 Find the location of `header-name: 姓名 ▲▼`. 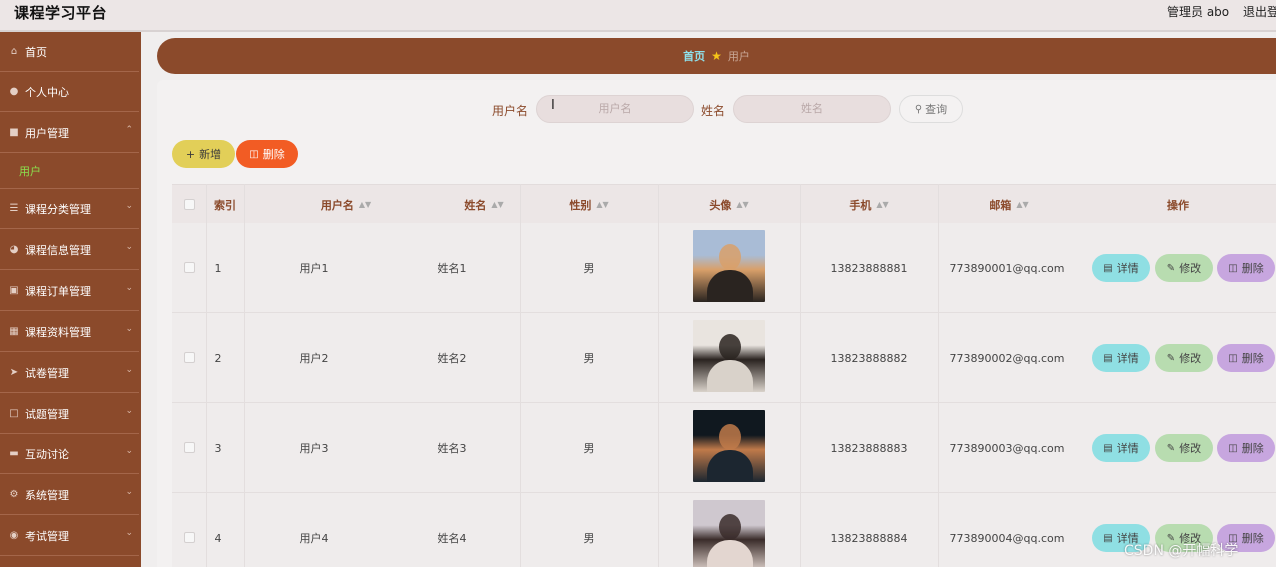

header-name: 姓名 ▲▼ is located at coordinates (484, 204).